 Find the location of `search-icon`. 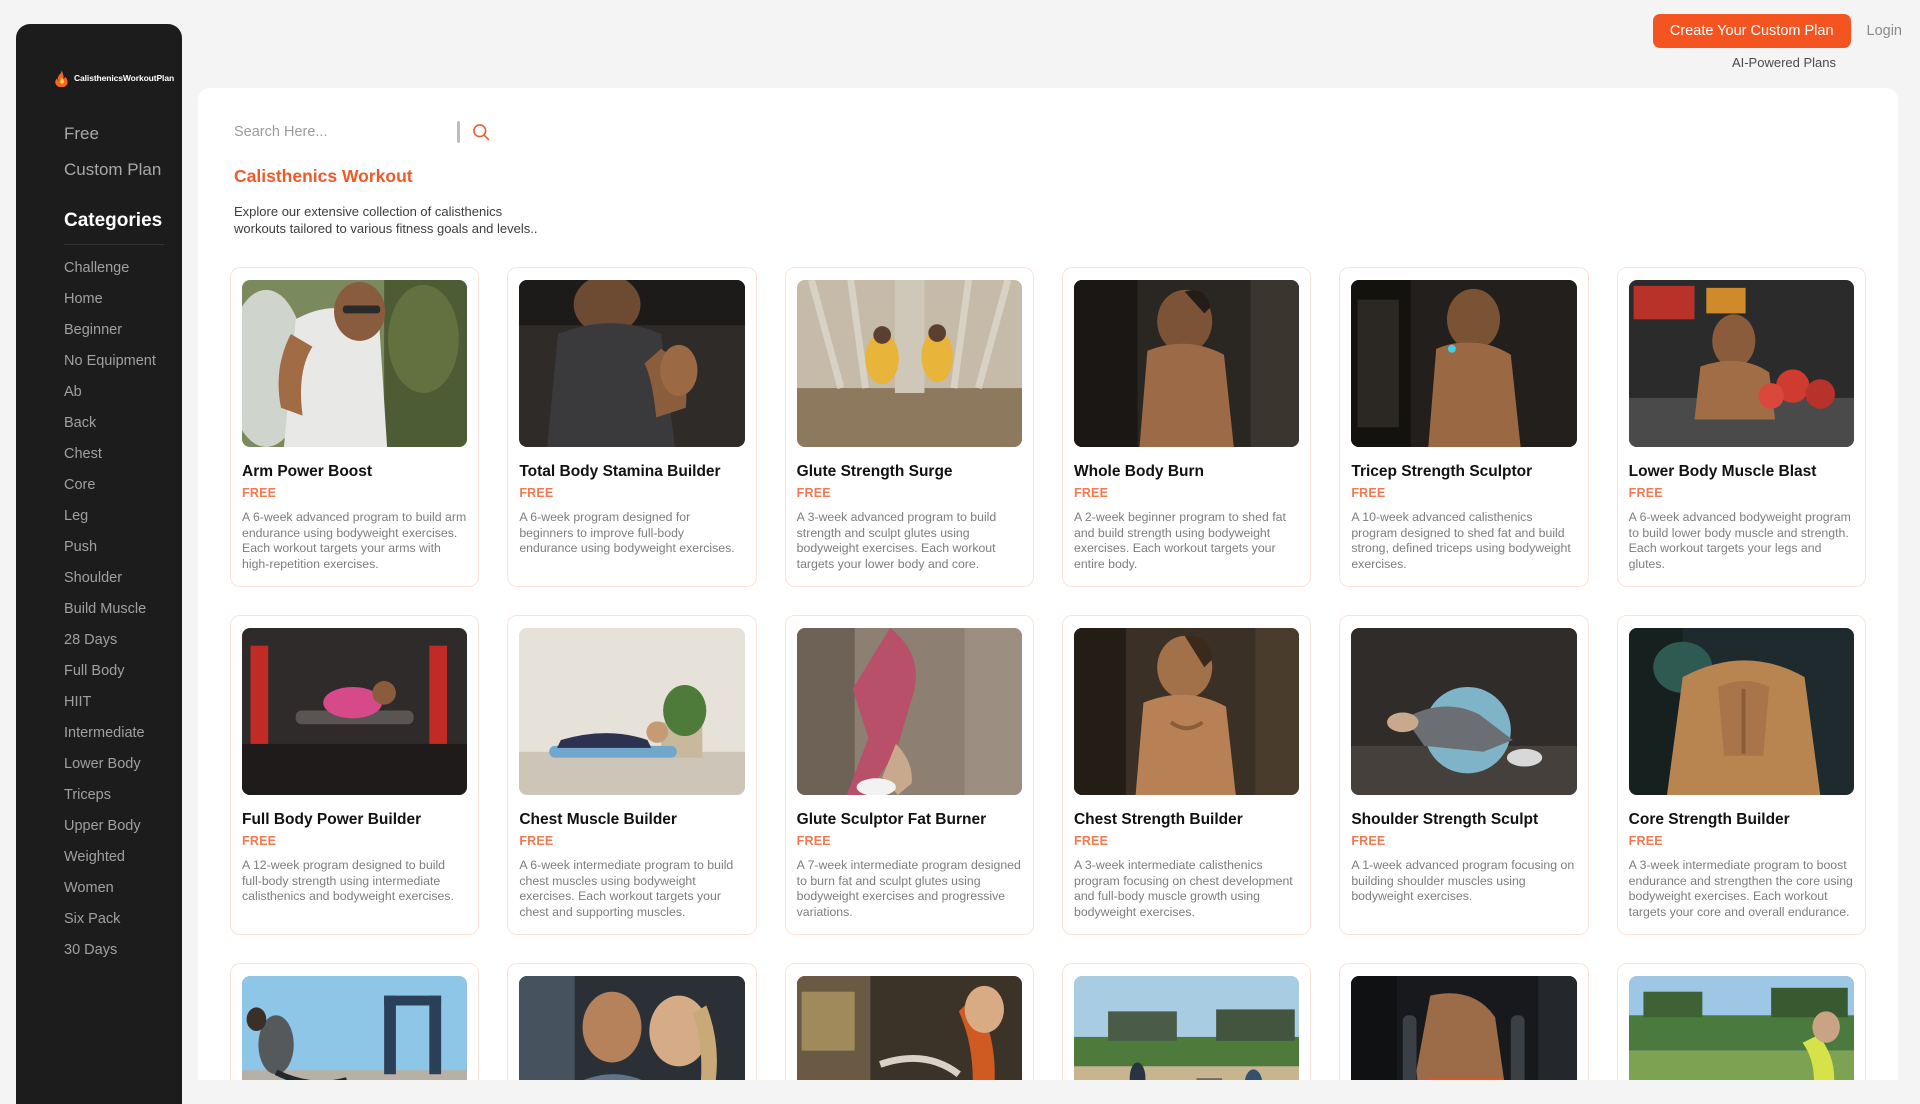

search-icon is located at coordinates (481, 132).